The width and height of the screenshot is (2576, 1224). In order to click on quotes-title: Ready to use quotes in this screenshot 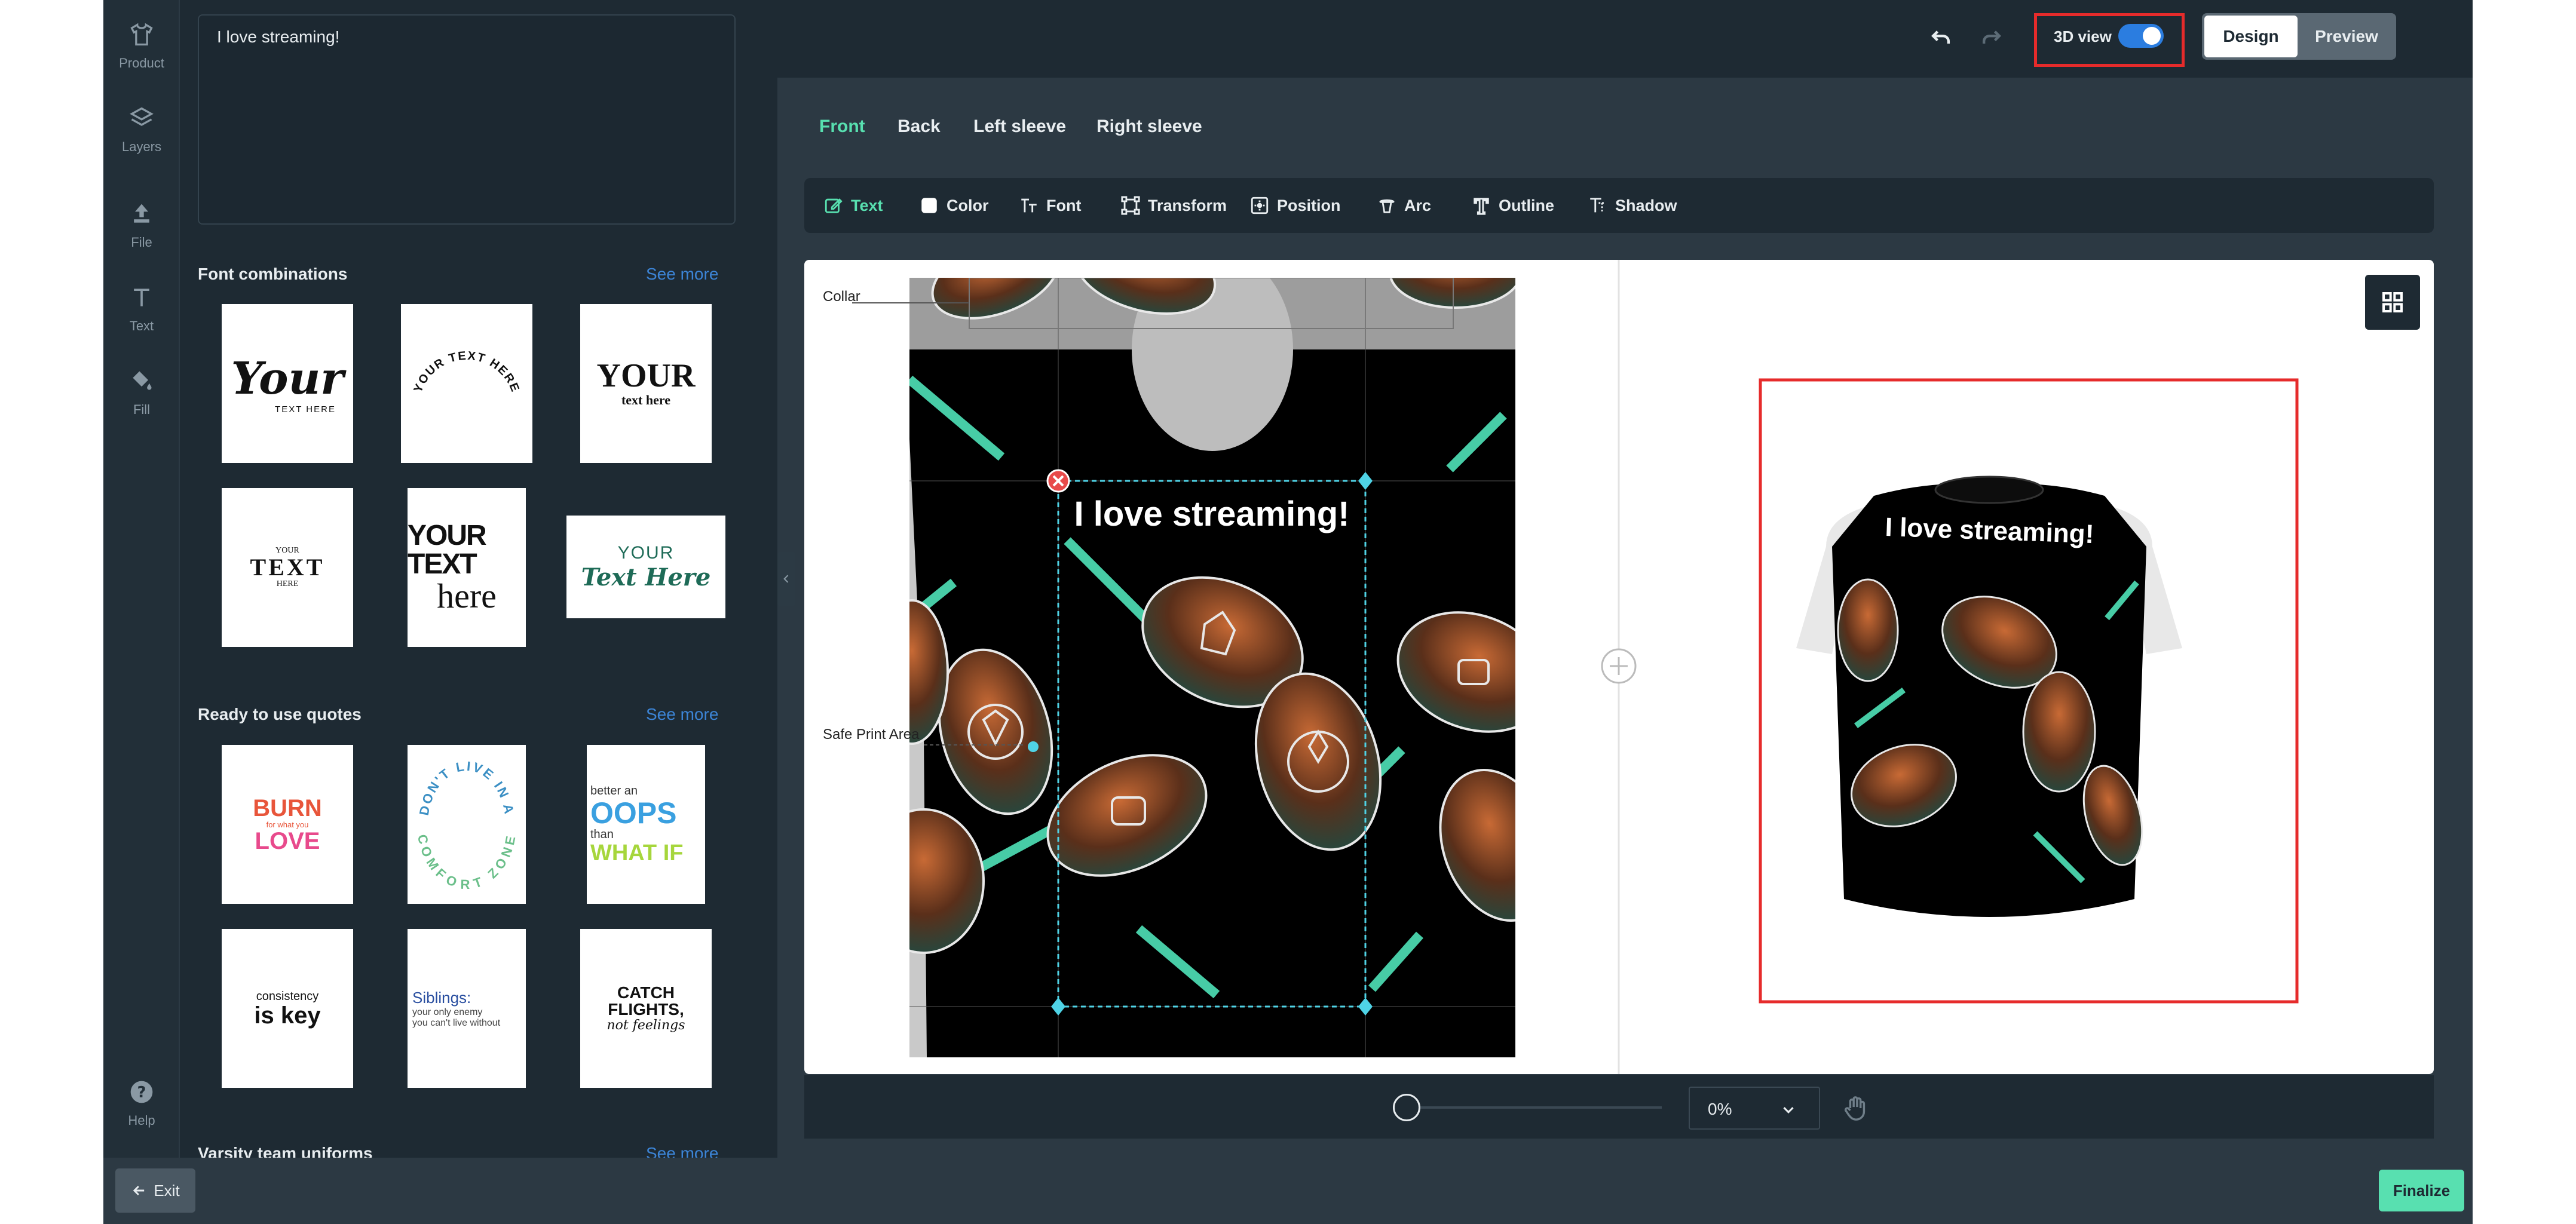, I will do `click(280, 714)`.